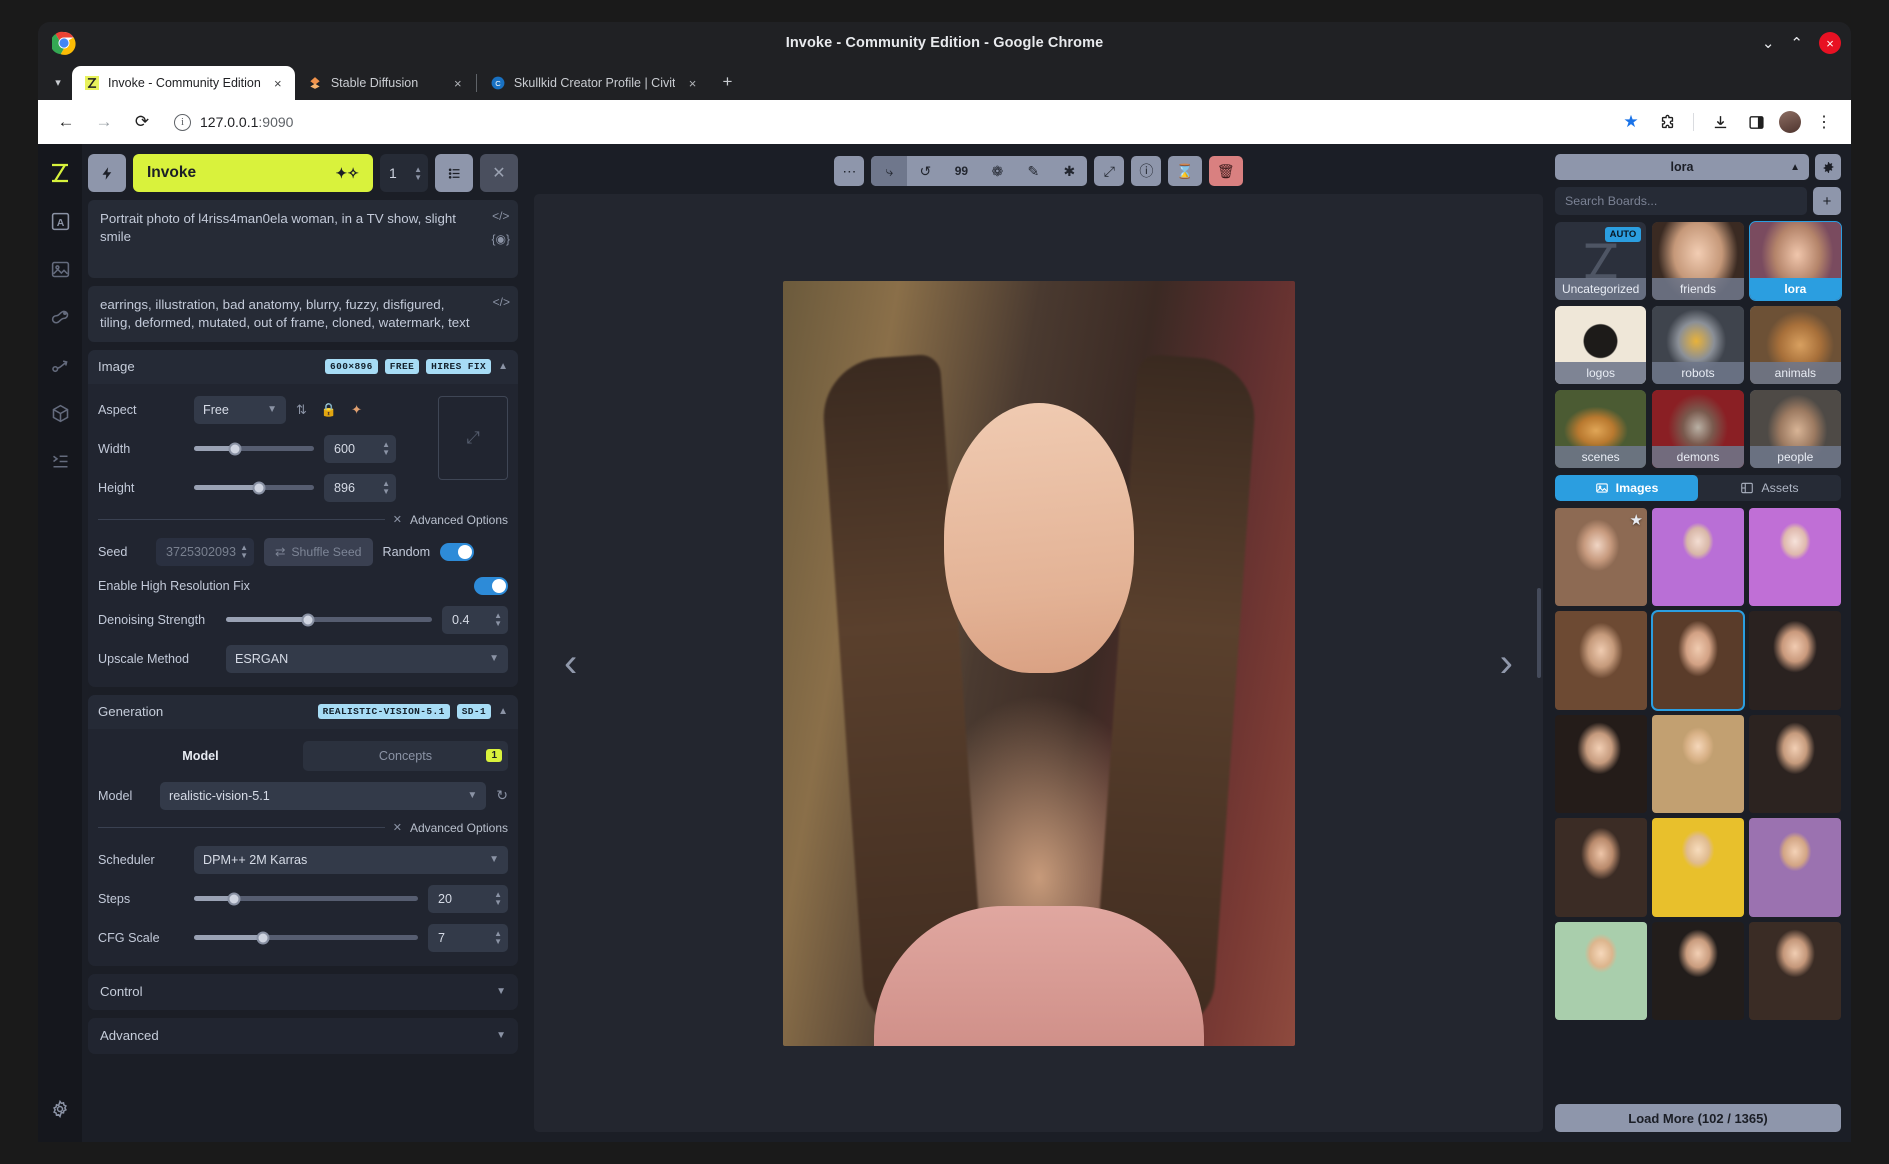 The height and width of the screenshot is (1164, 1889). I want to click on scheduler-select: DPM++ 2M Karras ▼, so click(351, 859).